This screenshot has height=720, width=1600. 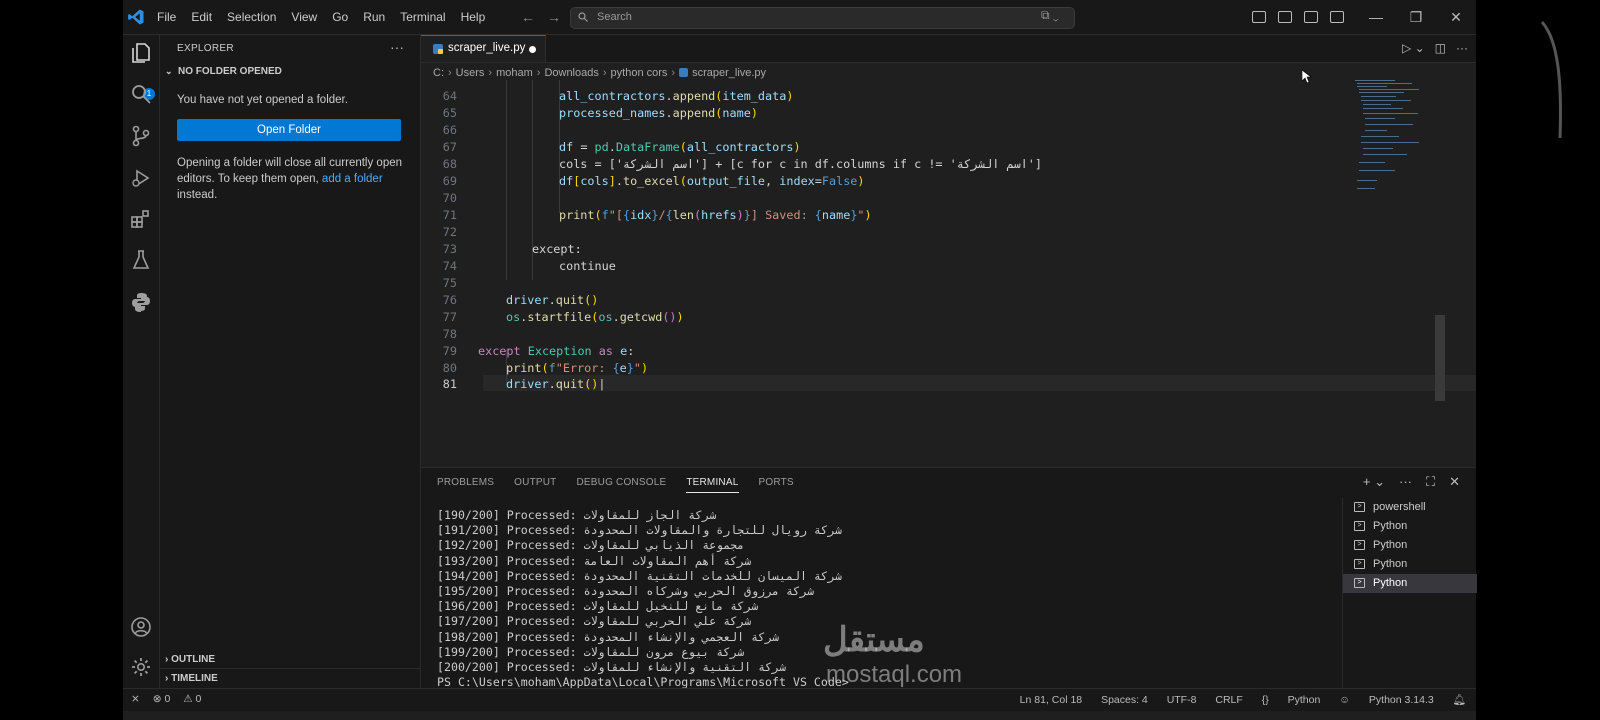 What do you see at coordinates (141, 94) in the screenshot?
I see `search-icon` at bounding box center [141, 94].